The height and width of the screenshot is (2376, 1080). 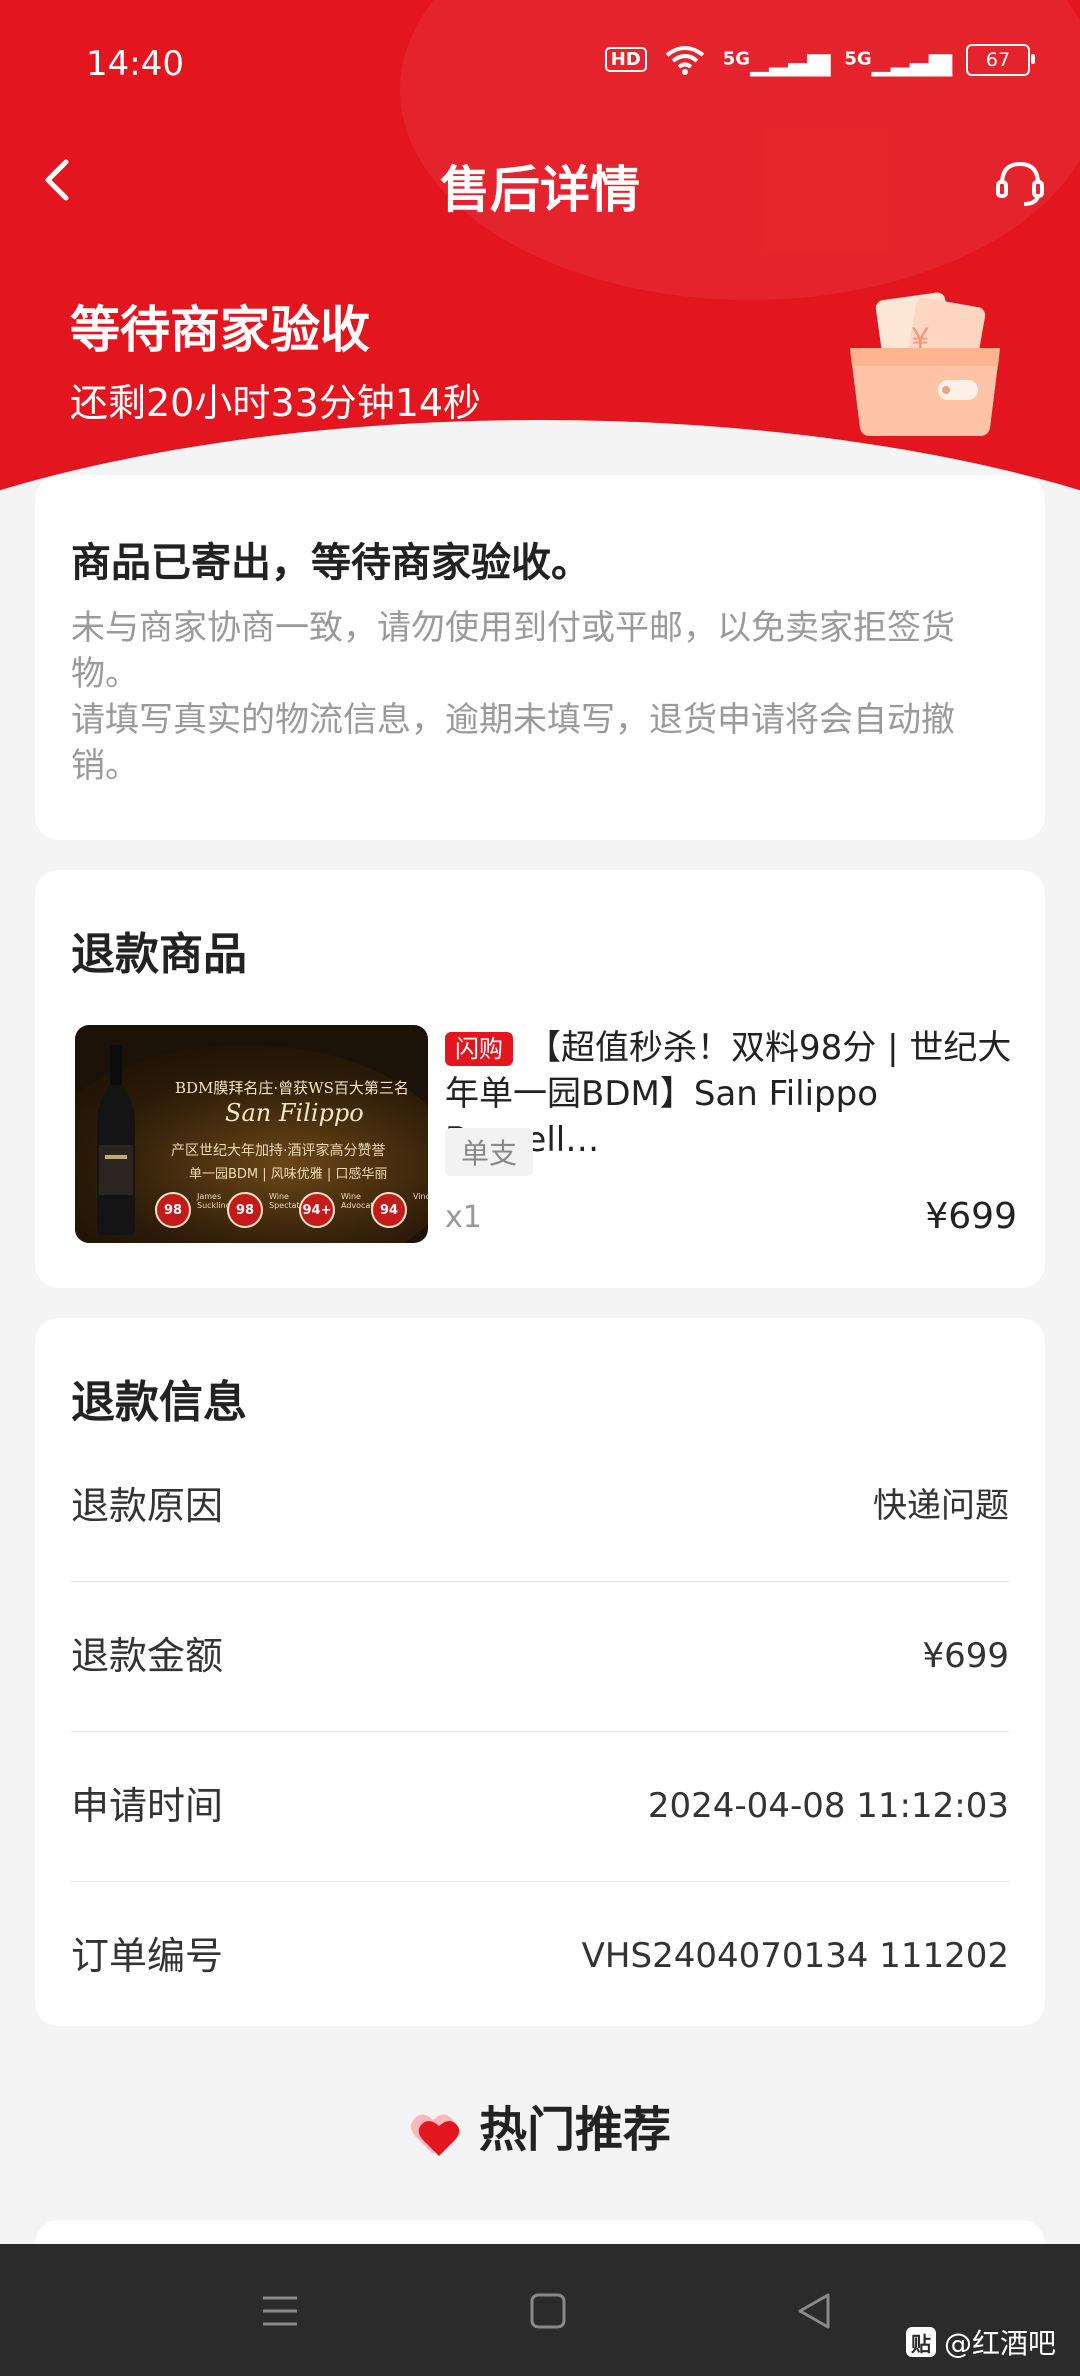 What do you see at coordinates (105, 674) in the screenshot?
I see `notice-line: 物。` at bounding box center [105, 674].